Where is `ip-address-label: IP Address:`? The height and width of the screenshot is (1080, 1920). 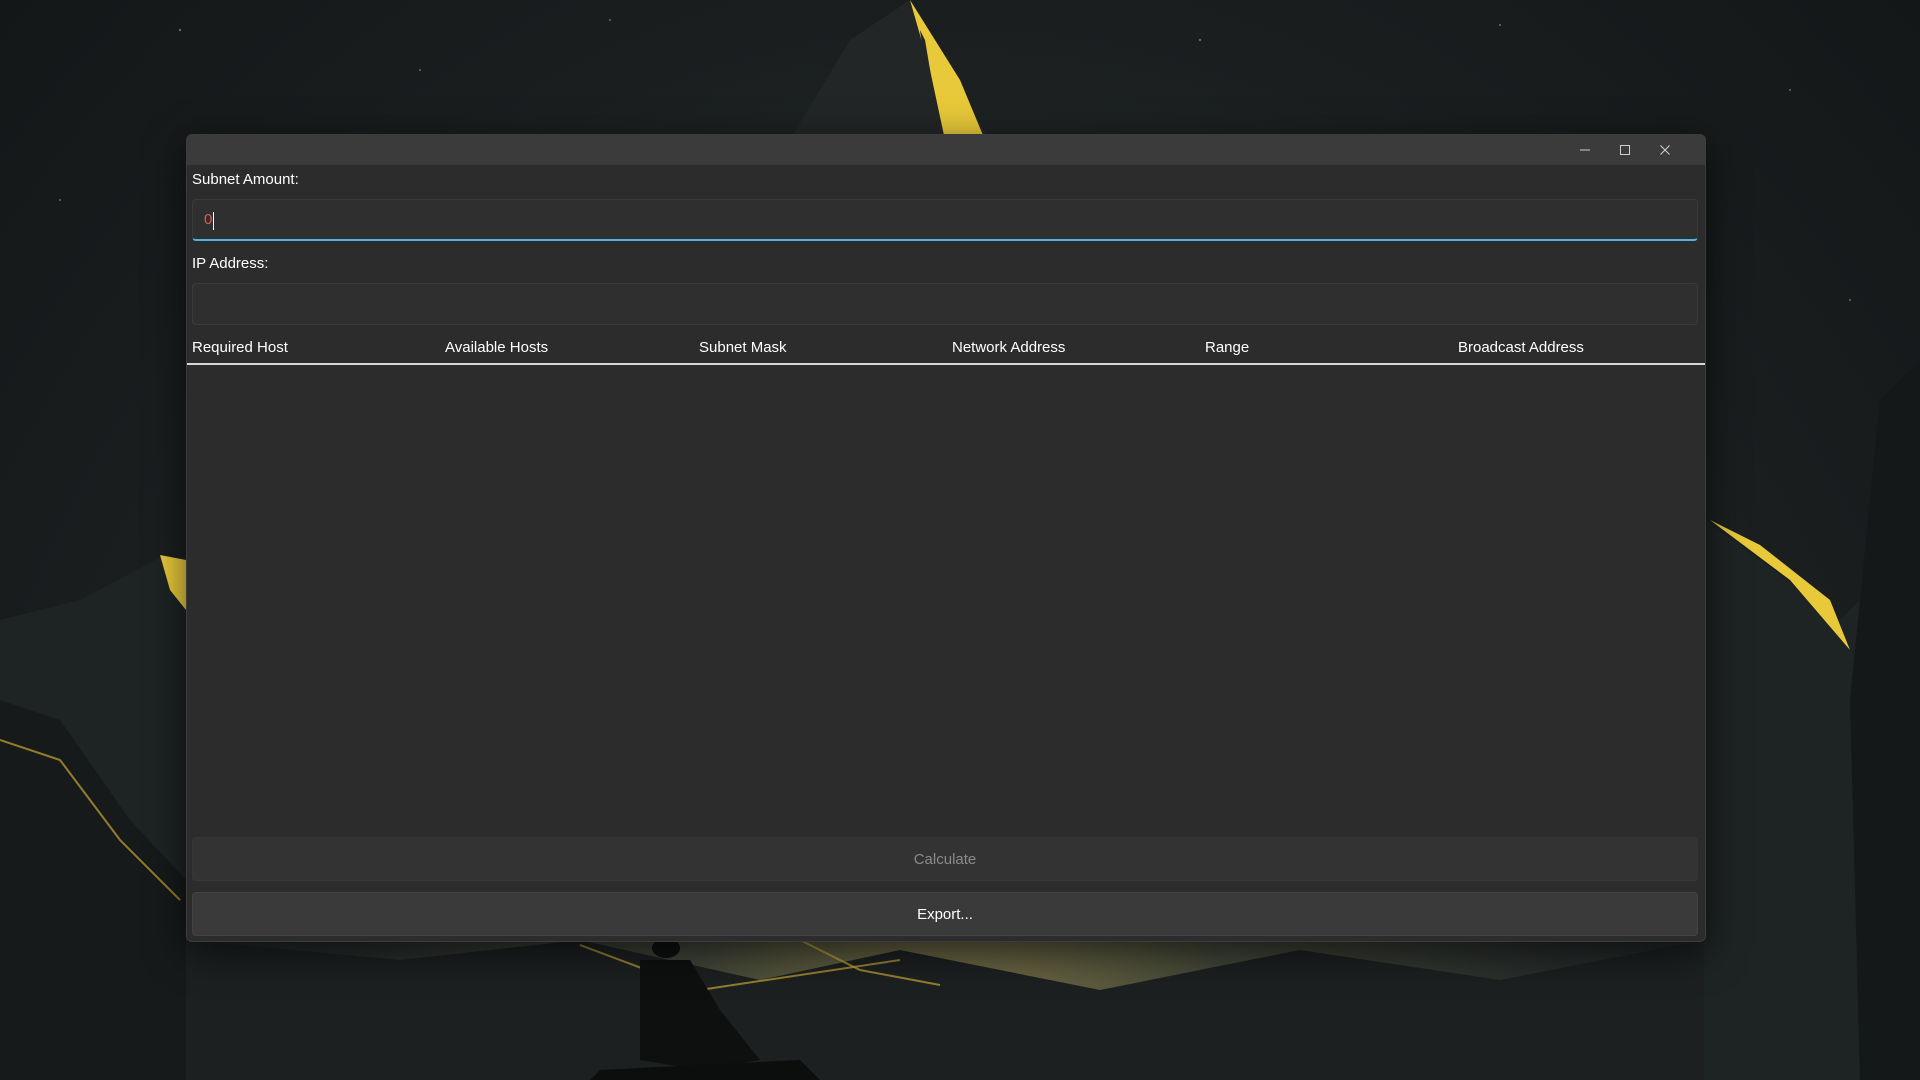 ip-address-label: IP Address: is located at coordinates (230, 263).